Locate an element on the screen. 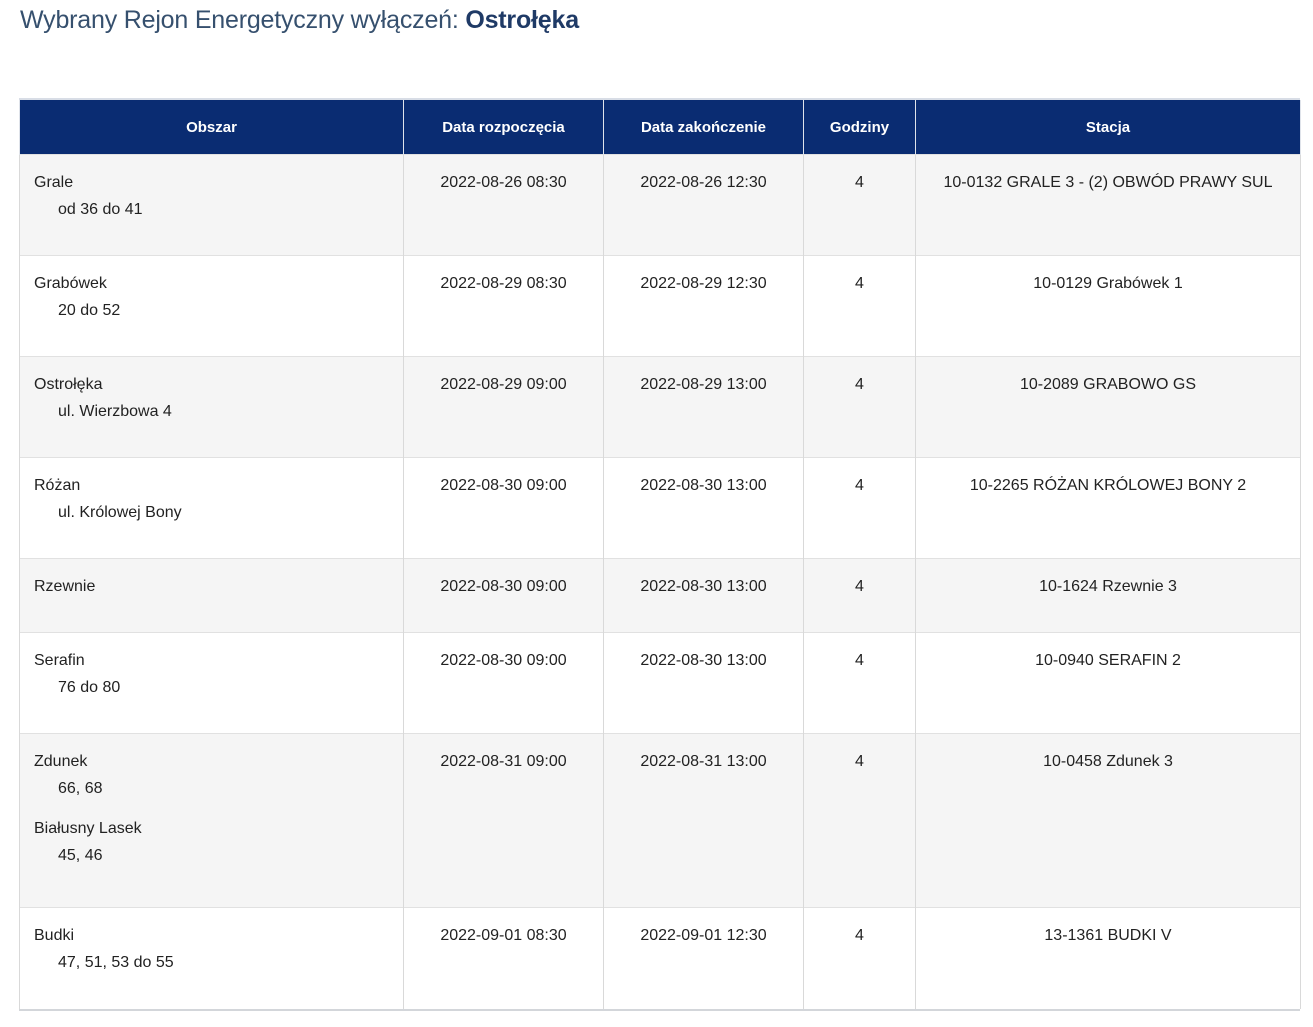  area-name: Zdunek is located at coordinates (61, 761).